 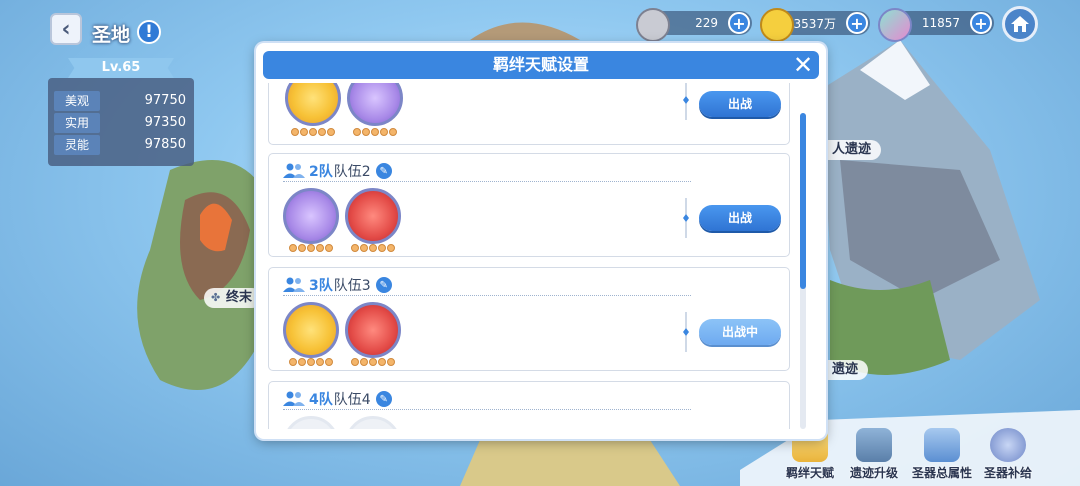 I want to click on dialog-title: 羁绊天赋设置, so click(x=540, y=64).